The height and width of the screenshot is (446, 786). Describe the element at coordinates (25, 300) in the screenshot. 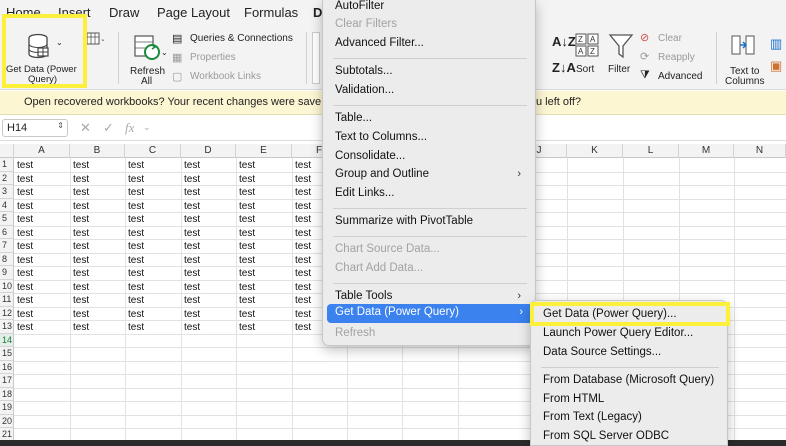

I see `cell-a11: test` at that location.